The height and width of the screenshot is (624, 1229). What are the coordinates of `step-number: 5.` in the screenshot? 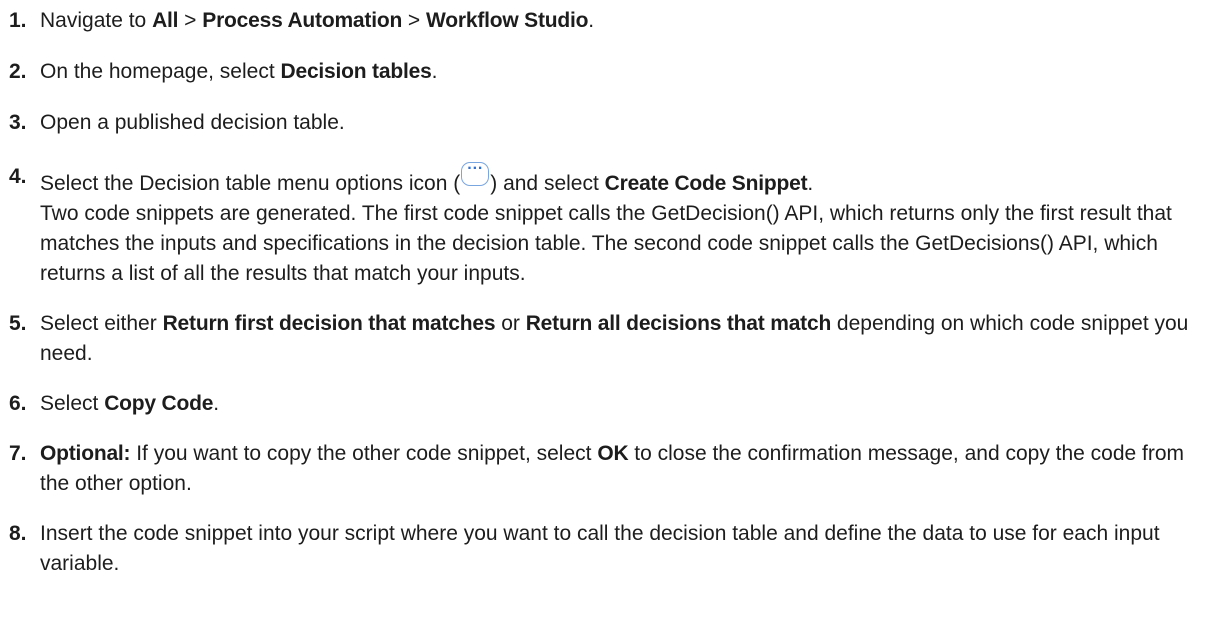 It's located at (18, 323).